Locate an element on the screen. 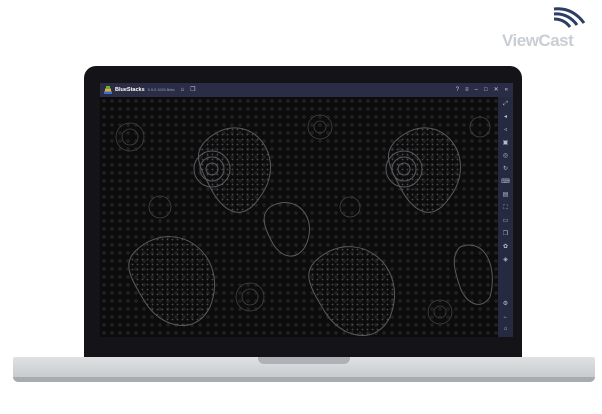 This screenshot has width=602, height=414. layers-icon: ◈ is located at coordinates (505, 260).